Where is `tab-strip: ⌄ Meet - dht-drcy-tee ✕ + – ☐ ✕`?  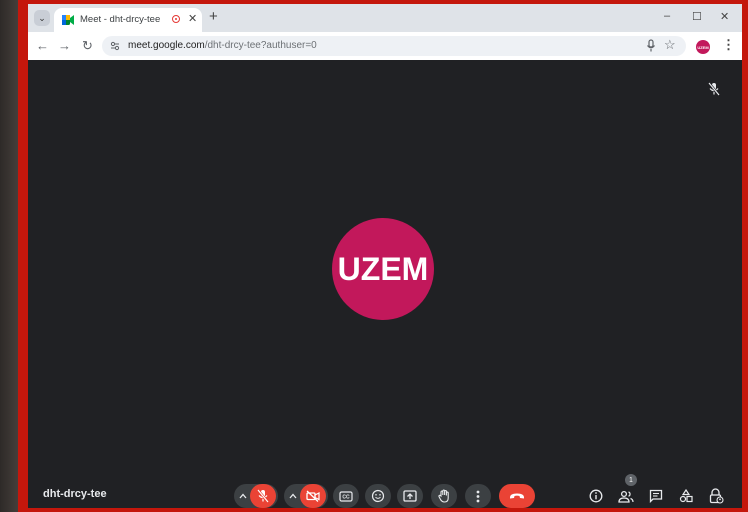
tab-strip: ⌄ Meet - dht-drcy-tee ✕ + – ☐ ✕ is located at coordinates (385, 18).